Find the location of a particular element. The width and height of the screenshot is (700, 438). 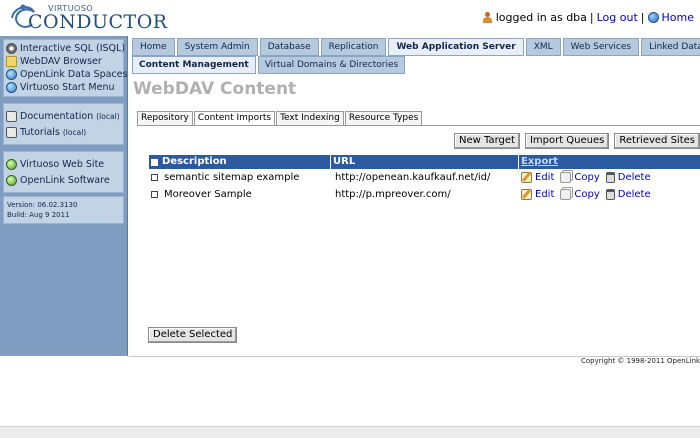

logo-big-text: CONDUCTOR is located at coordinates (98, 22).